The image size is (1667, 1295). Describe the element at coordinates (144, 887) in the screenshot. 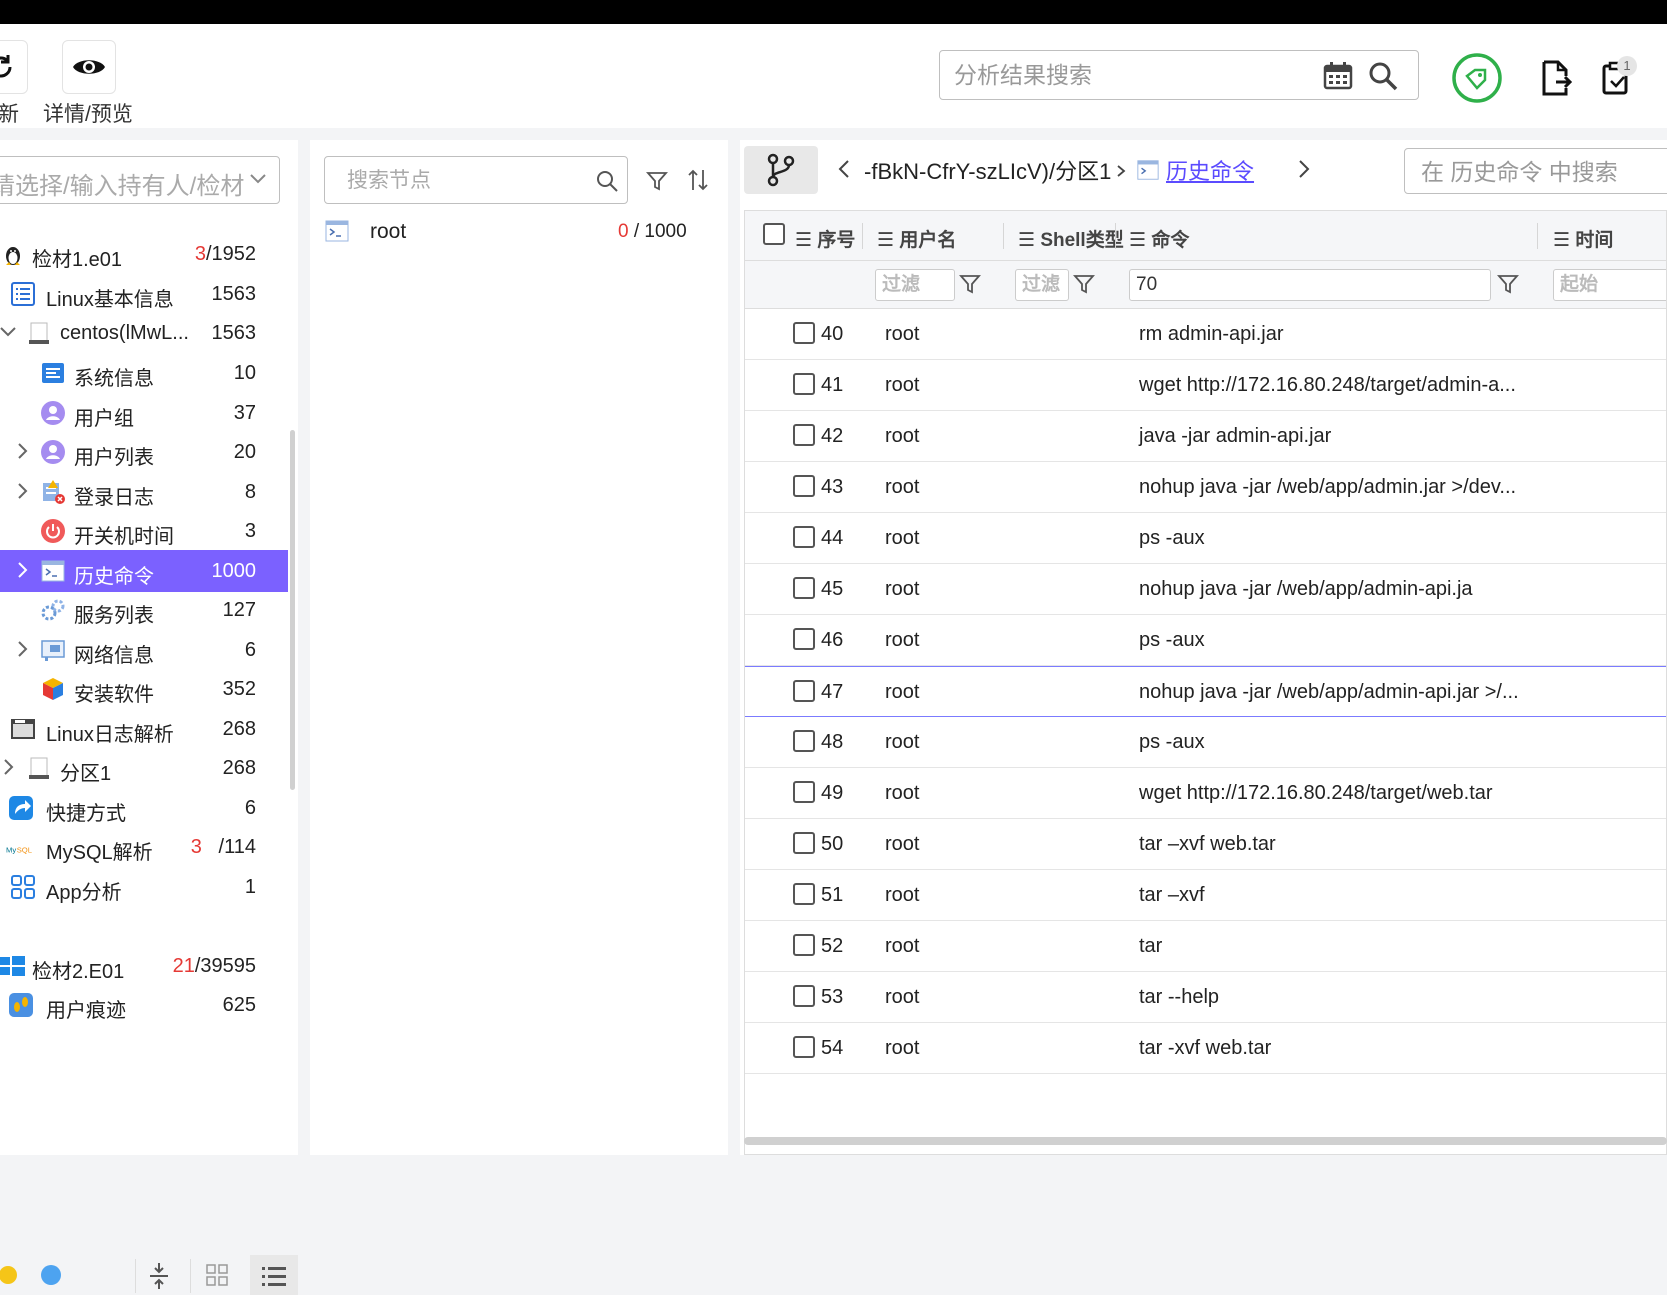

I see `tree-item-app-analysis: App分析 1` at that location.